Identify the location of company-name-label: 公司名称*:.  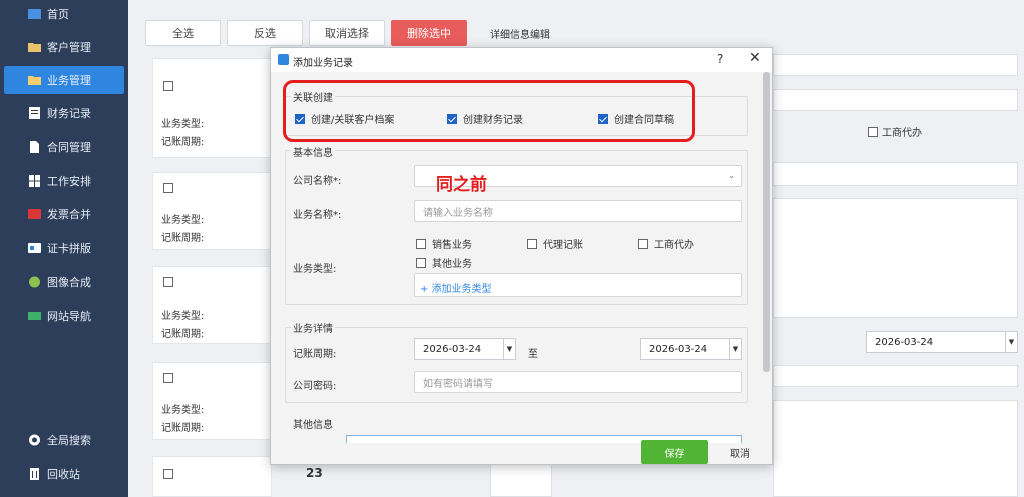
(317, 181).